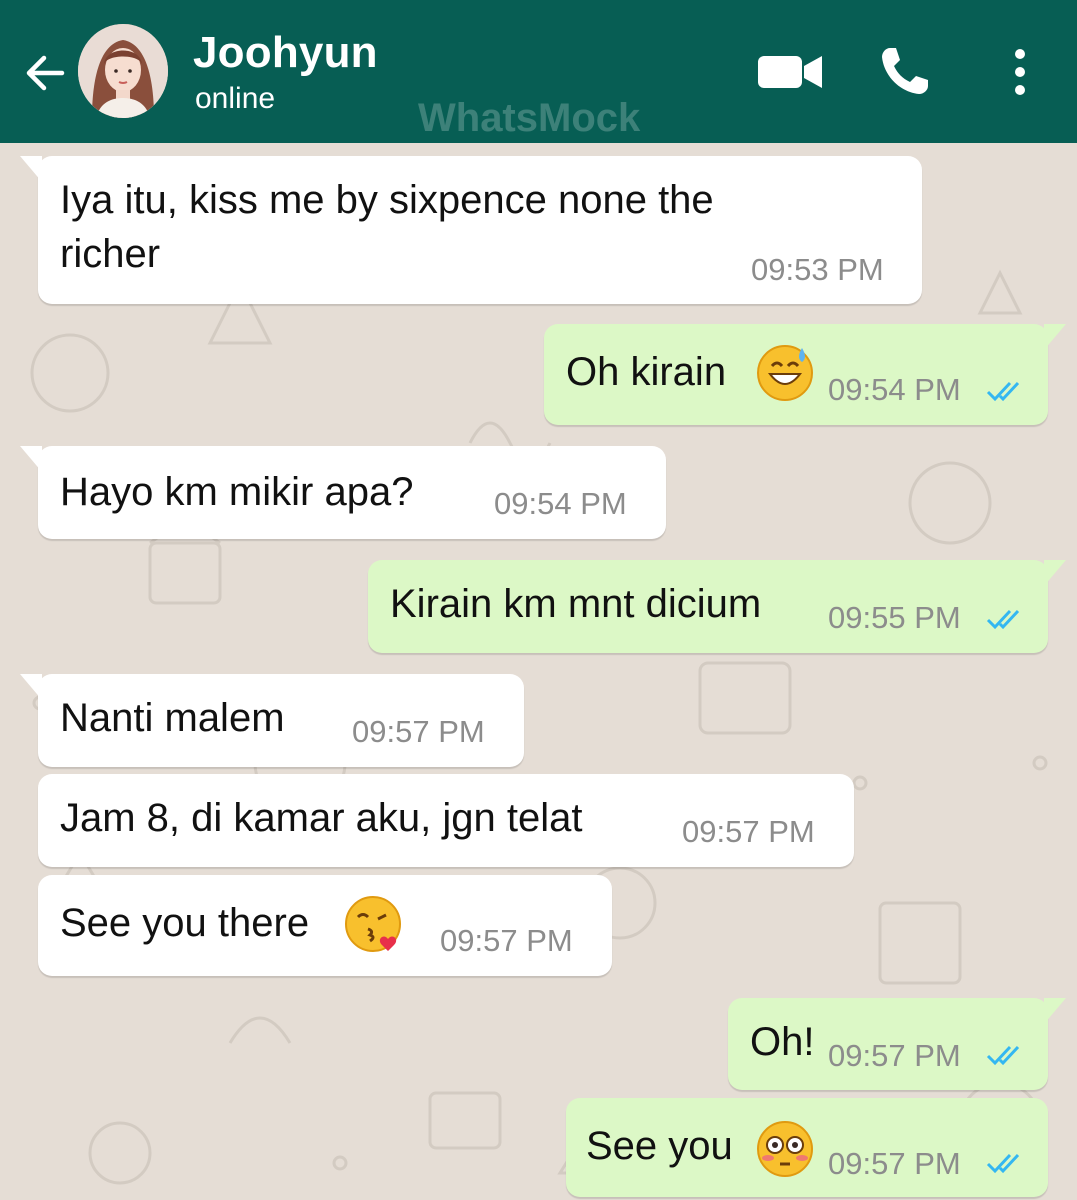  What do you see at coordinates (321, 818) in the screenshot?
I see `message-text: Jam 8, di kamar aku, jgn telat` at bounding box center [321, 818].